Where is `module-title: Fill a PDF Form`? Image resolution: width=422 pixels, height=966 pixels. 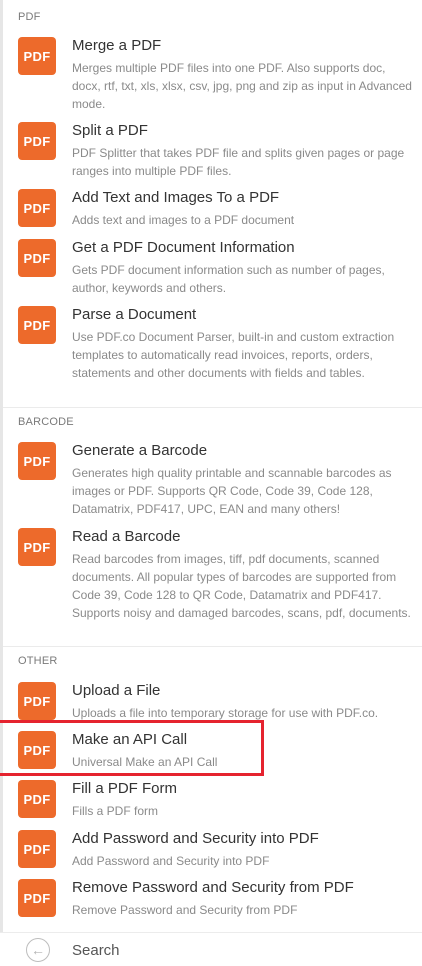
module-title: Fill a PDF Form is located at coordinates (124, 788).